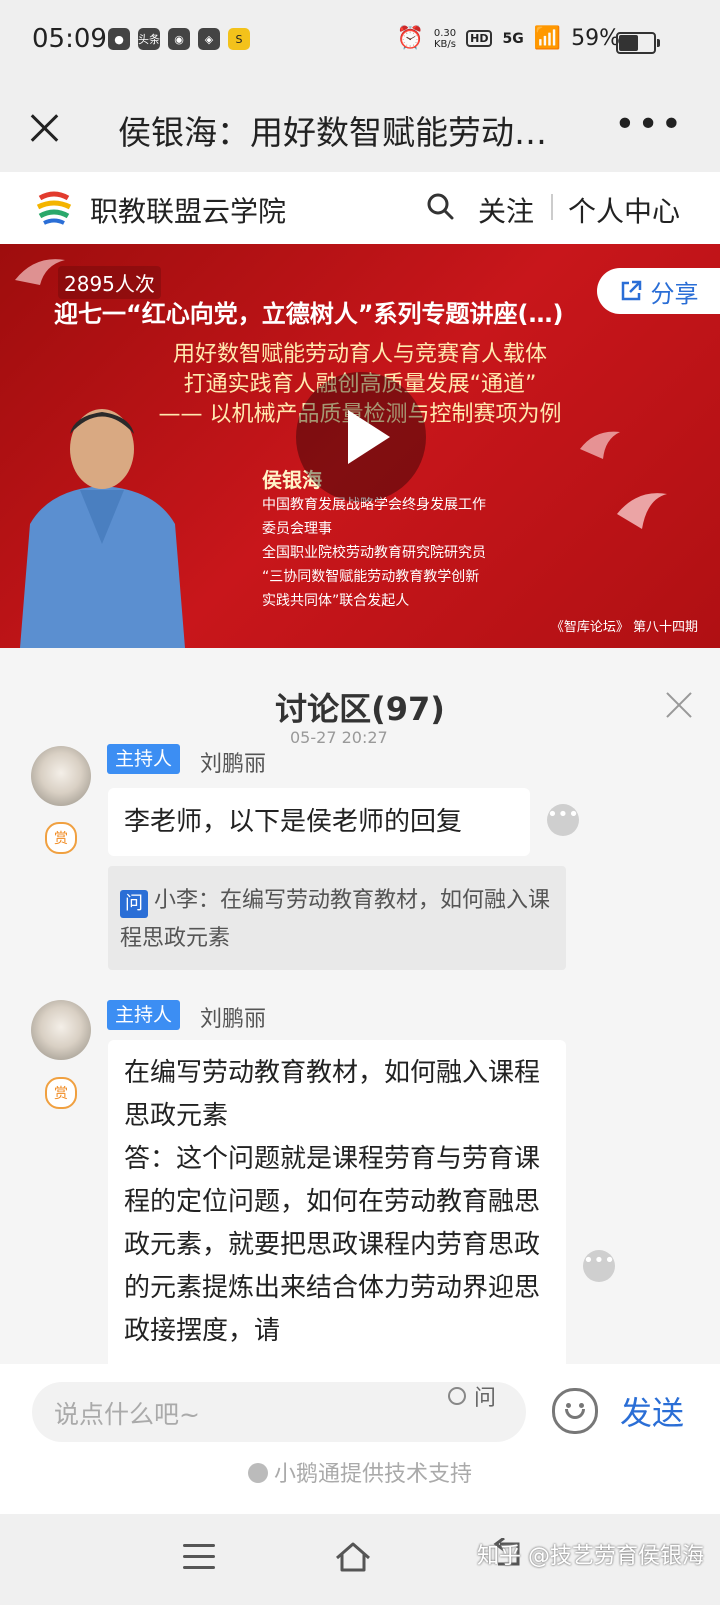  I want to click on input-bar: 说点什么吧~ 问 发送 小鹅通提供技术支持, so click(360, 1439).